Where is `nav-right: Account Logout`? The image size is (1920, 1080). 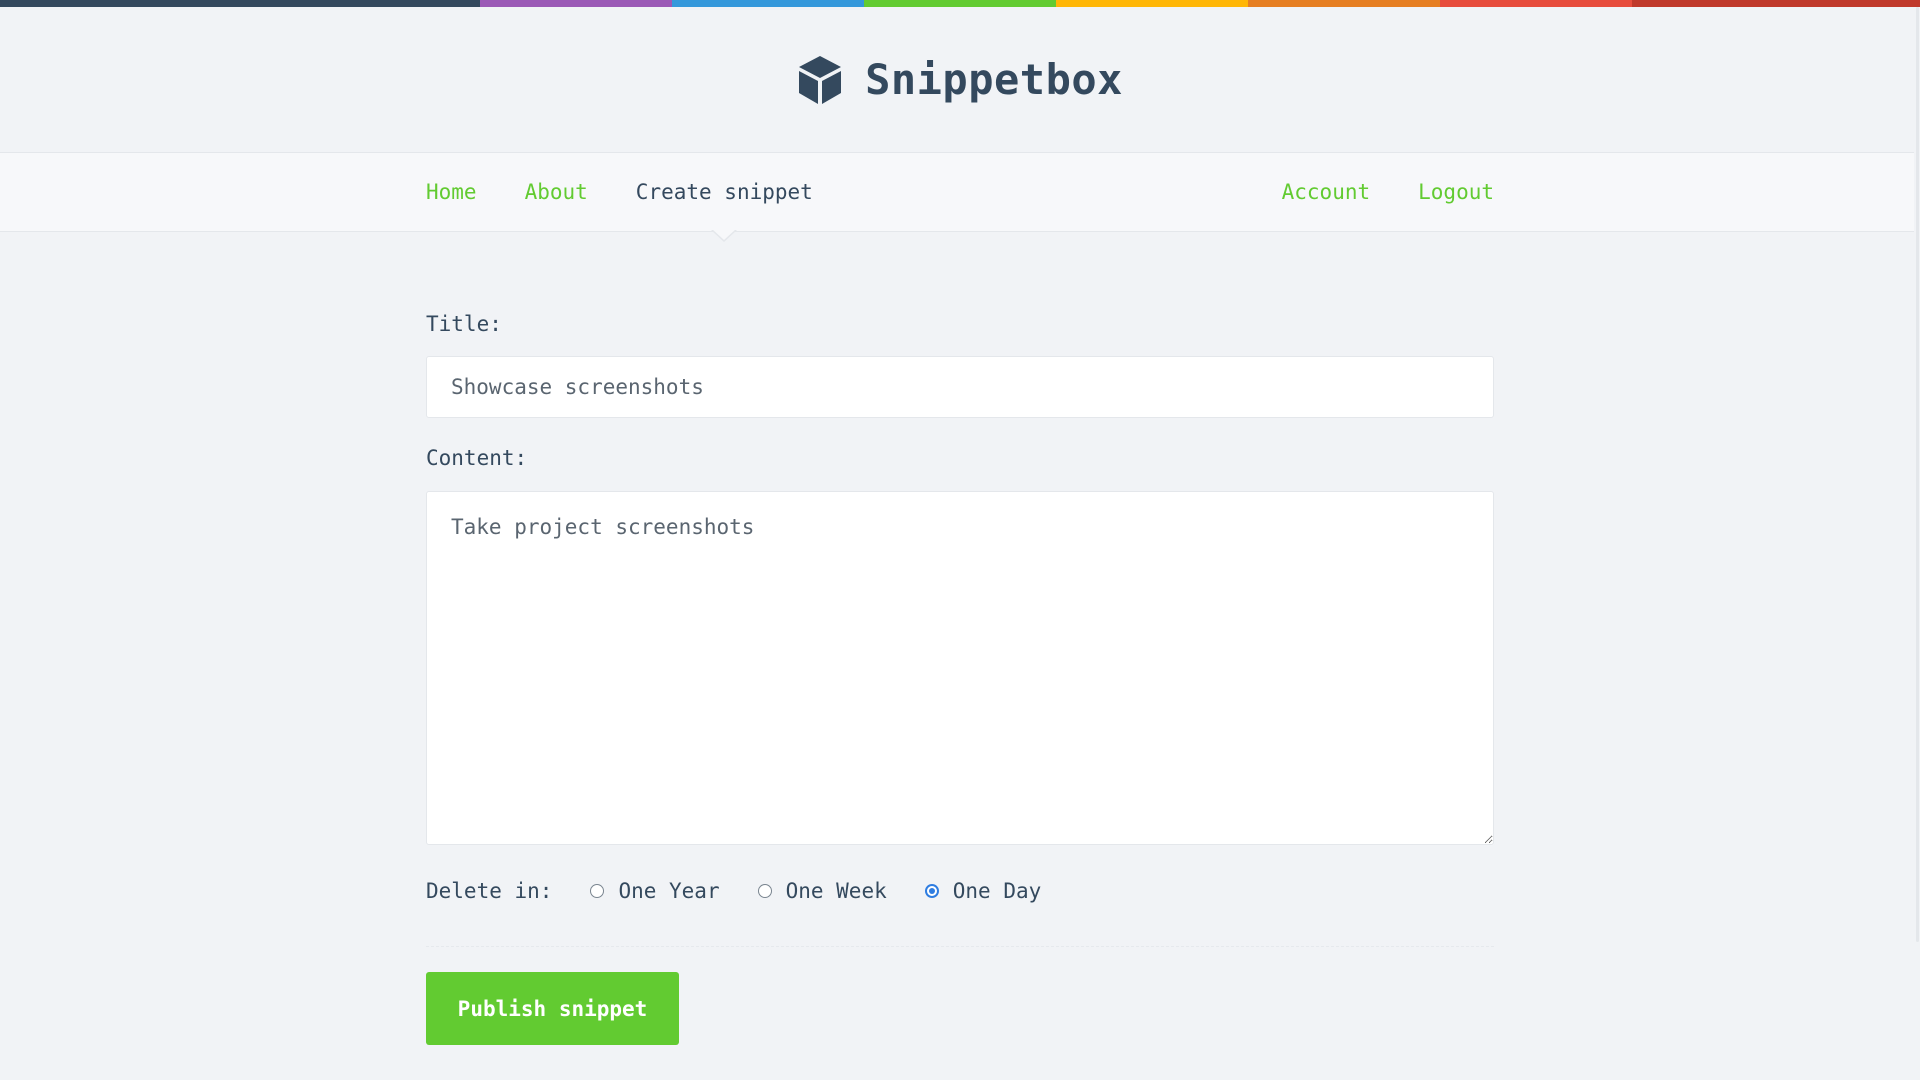
nav-right: Account Logout is located at coordinates (1388, 192).